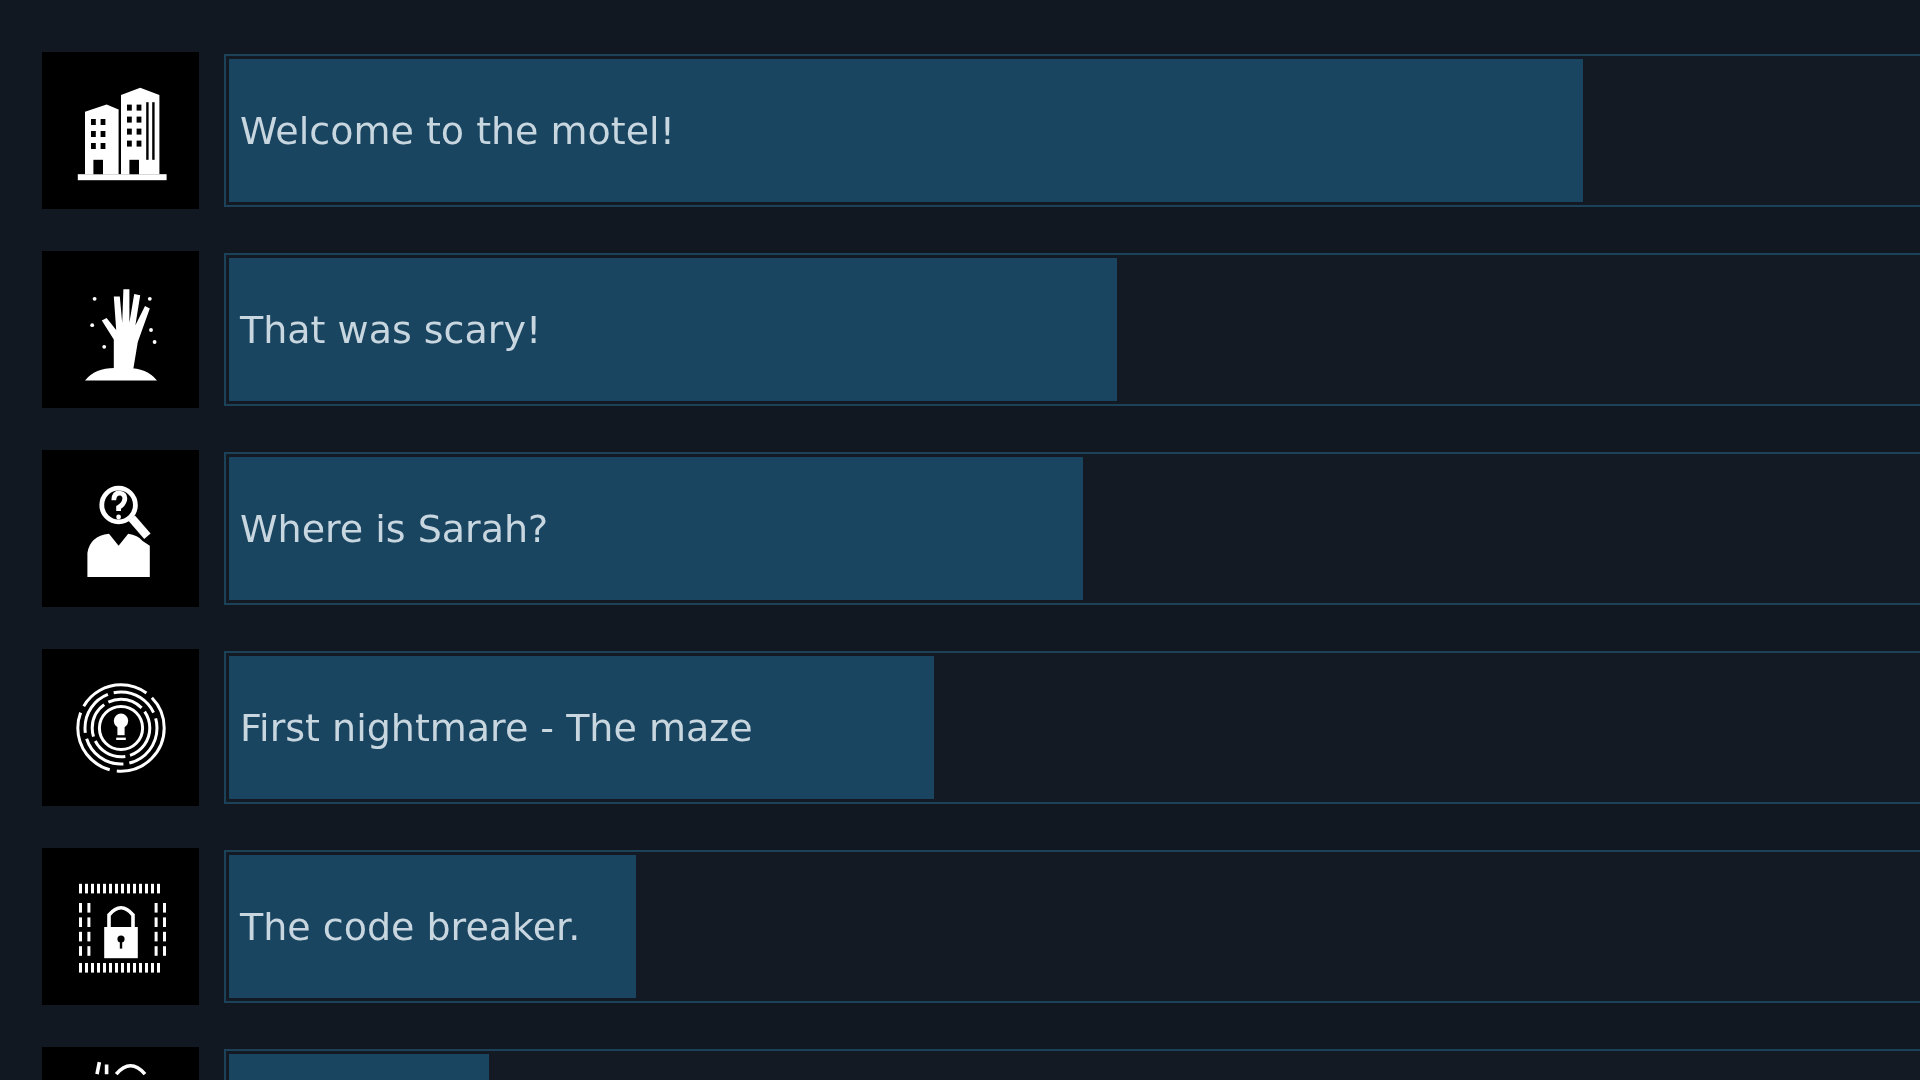  What do you see at coordinates (394, 528) in the screenshot?
I see `achievement-title: Where is Sarah?` at bounding box center [394, 528].